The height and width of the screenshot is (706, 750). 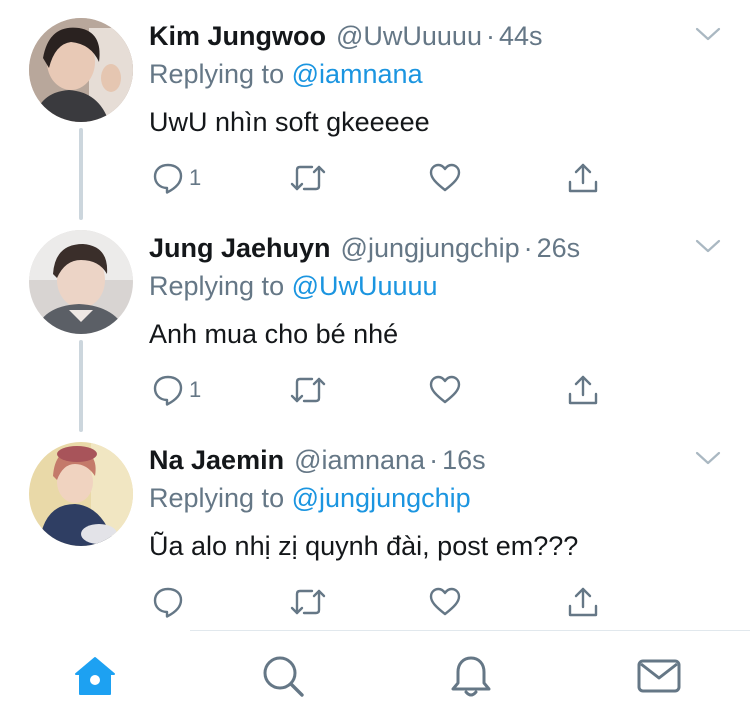 What do you see at coordinates (216, 460) in the screenshot?
I see `display-name: Na Jaemin` at bounding box center [216, 460].